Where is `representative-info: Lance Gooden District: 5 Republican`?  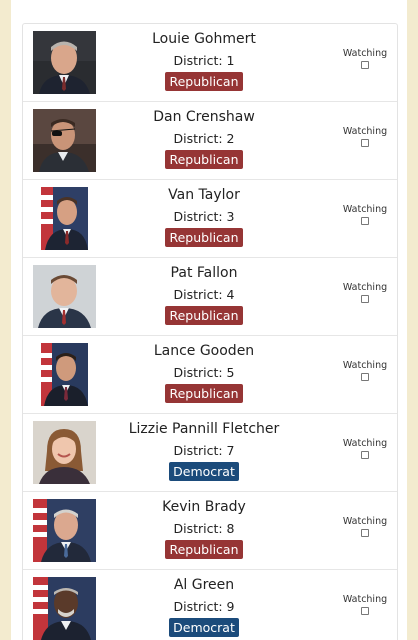 representative-info: Lance Gooden District: 5 Republican is located at coordinates (204, 369).